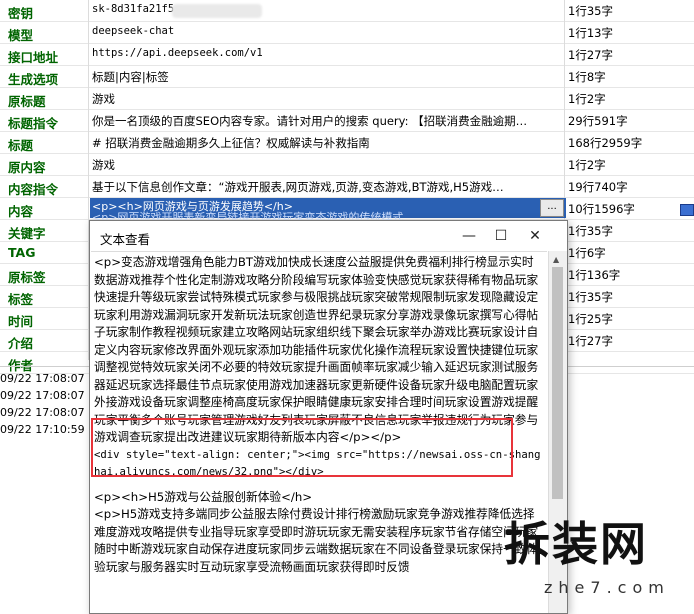 The height and width of the screenshot is (614, 694). I want to click on dialog-titlebar: 文本查看 — ☐ ✕, so click(328, 236).